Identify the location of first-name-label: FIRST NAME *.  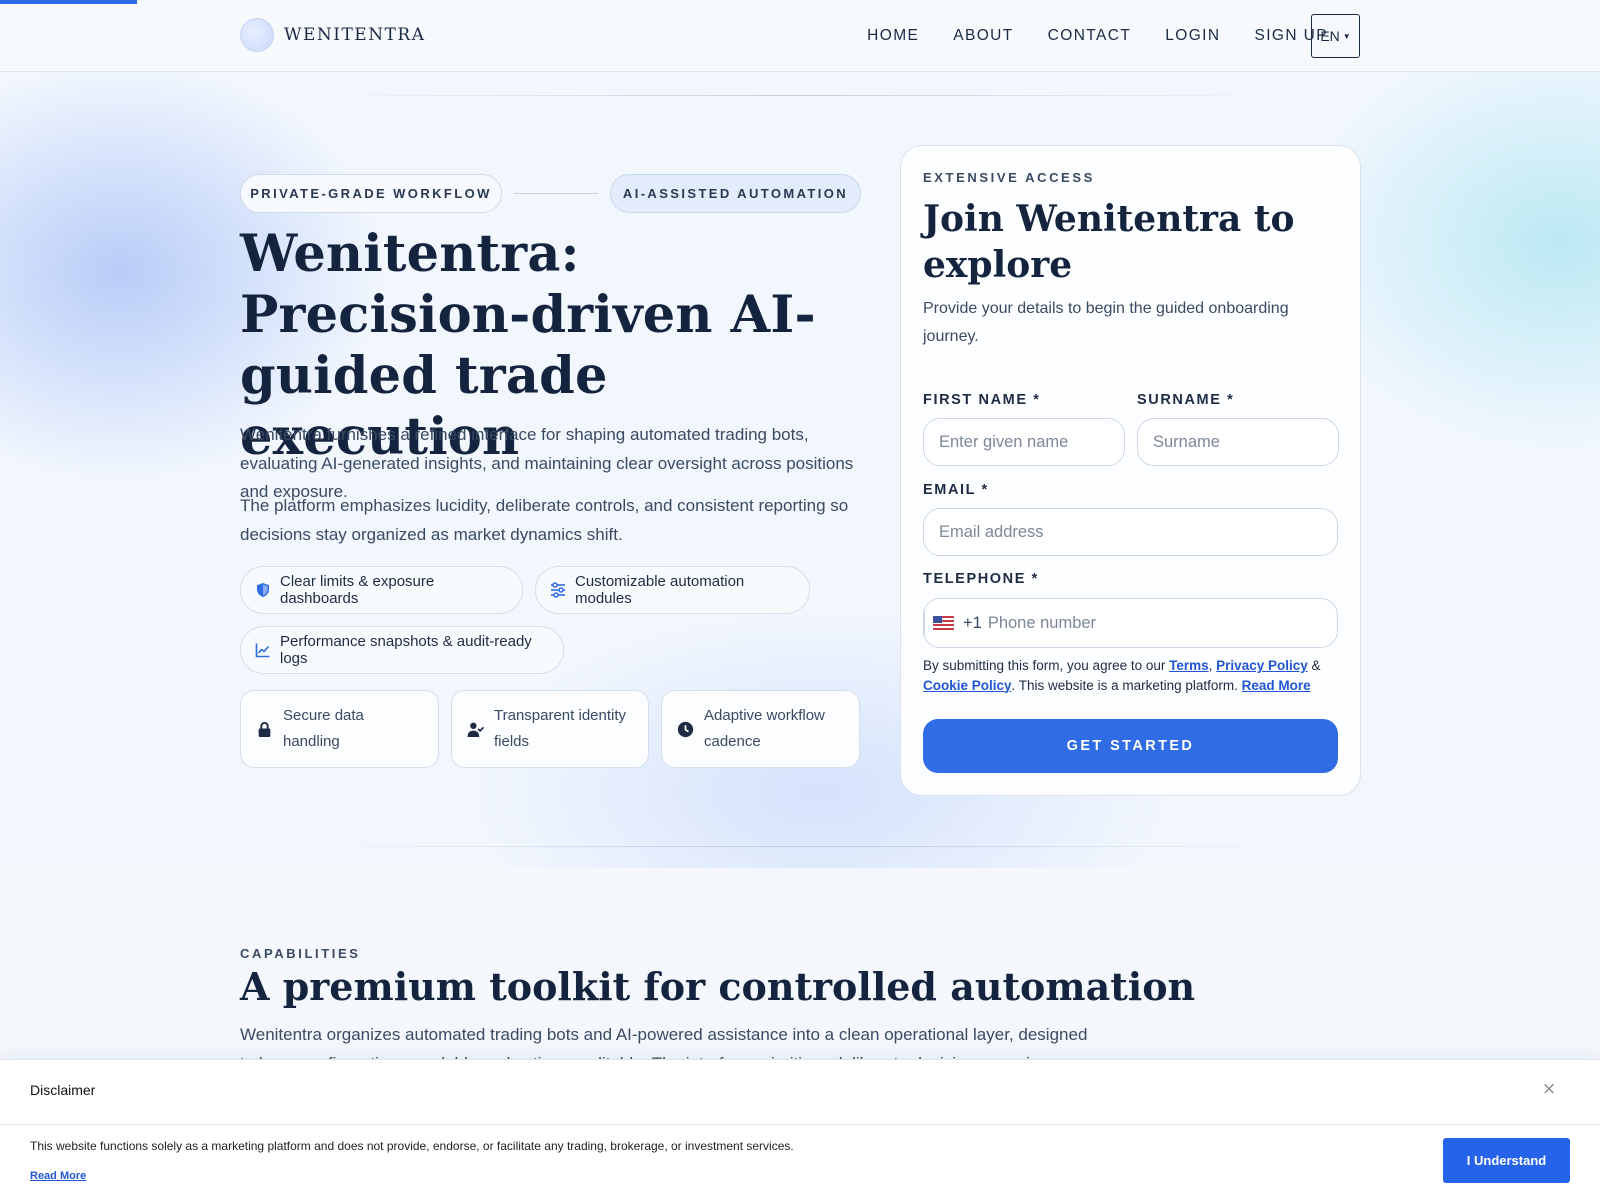
(982, 400).